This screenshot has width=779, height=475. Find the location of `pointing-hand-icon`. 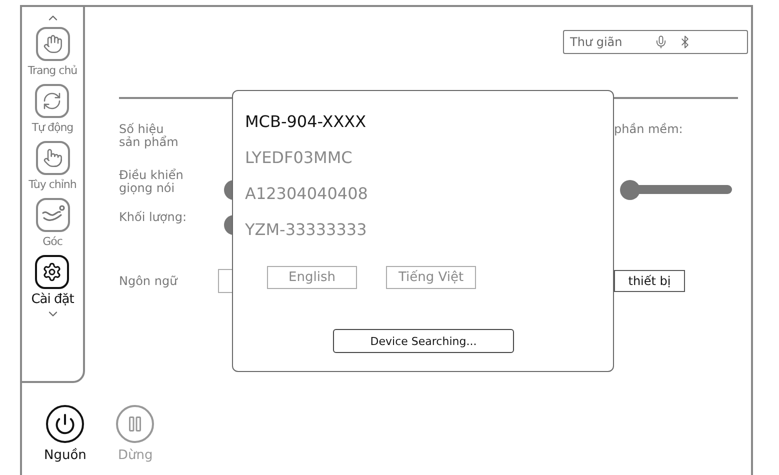

pointing-hand-icon is located at coordinates (52, 158).